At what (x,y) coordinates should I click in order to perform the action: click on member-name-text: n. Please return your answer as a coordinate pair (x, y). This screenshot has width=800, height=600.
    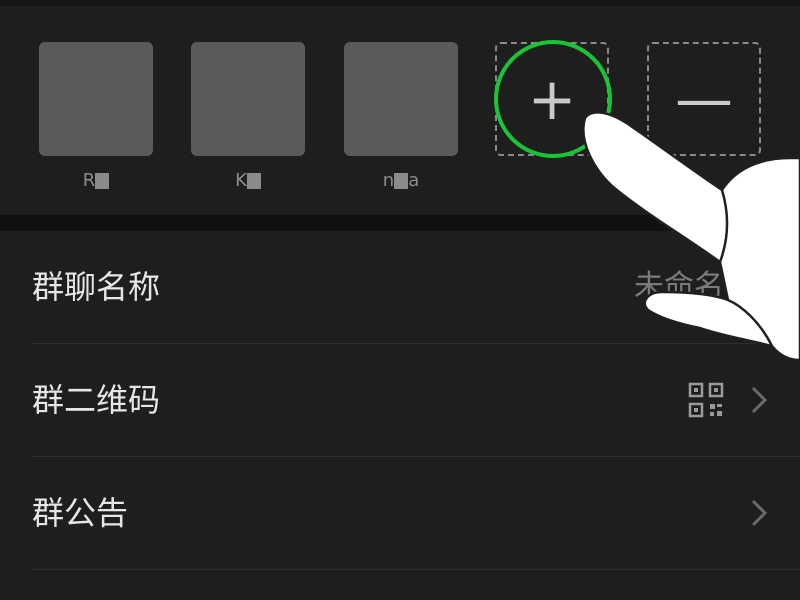
    Looking at the image, I should click on (388, 180).